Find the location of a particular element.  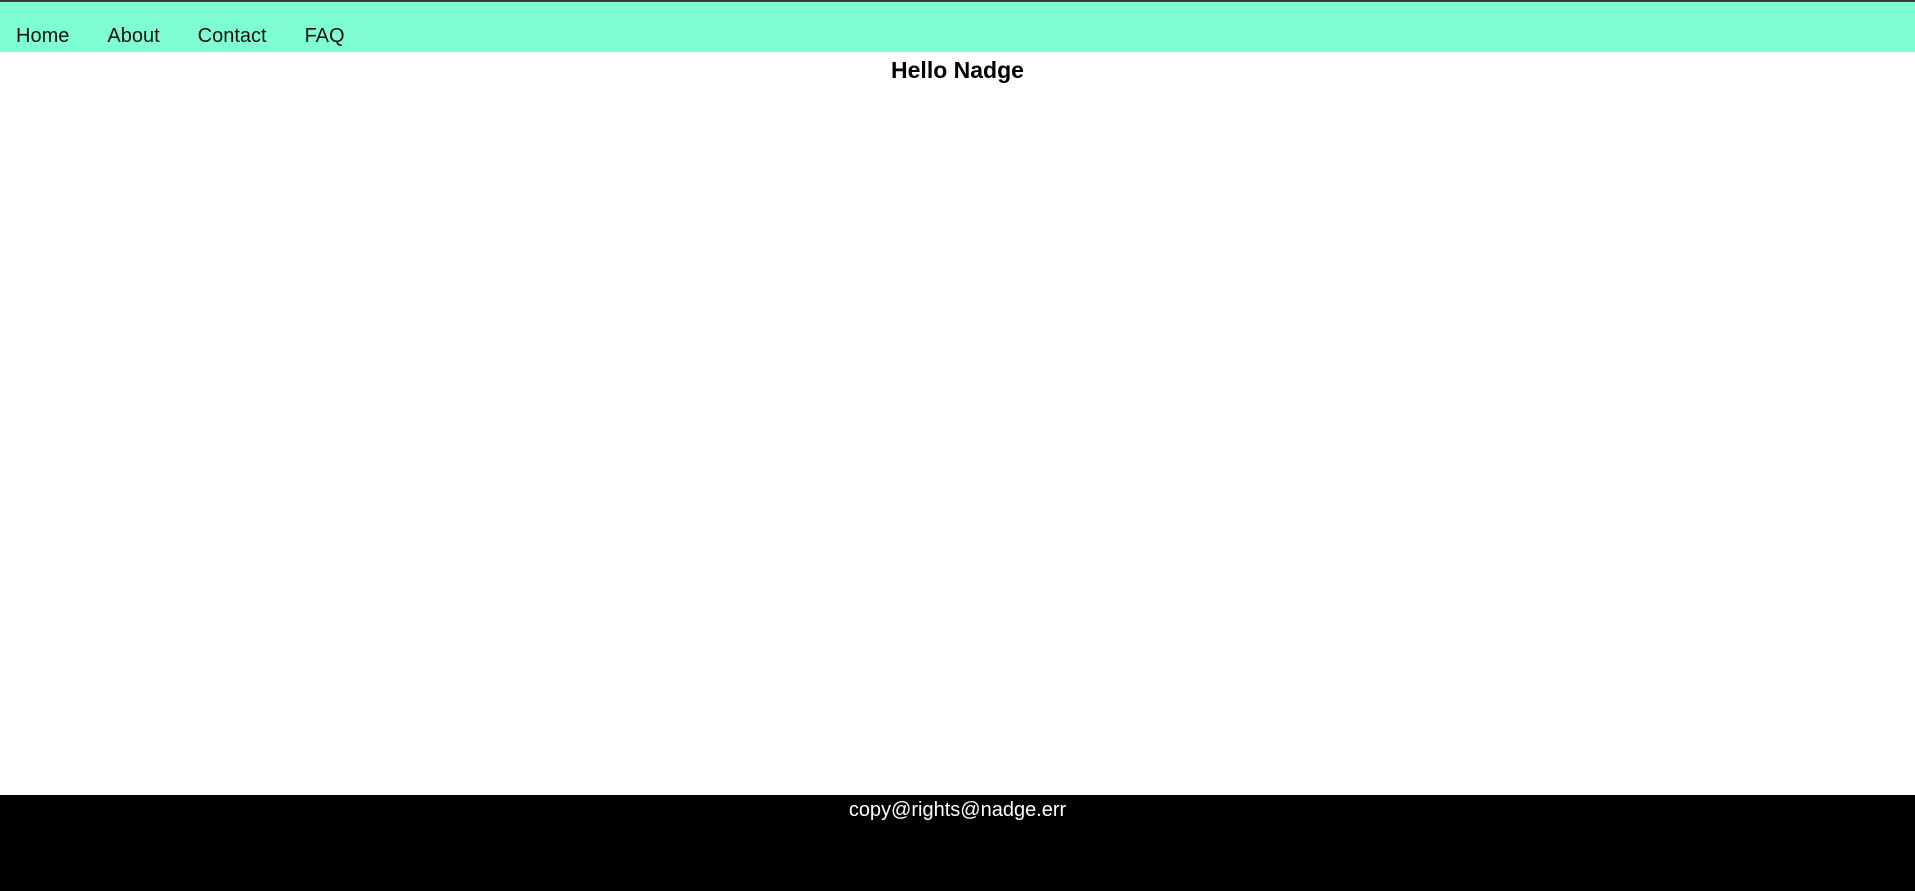

footer: copy@rights@nadge.err is located at coordinates (957, 843).